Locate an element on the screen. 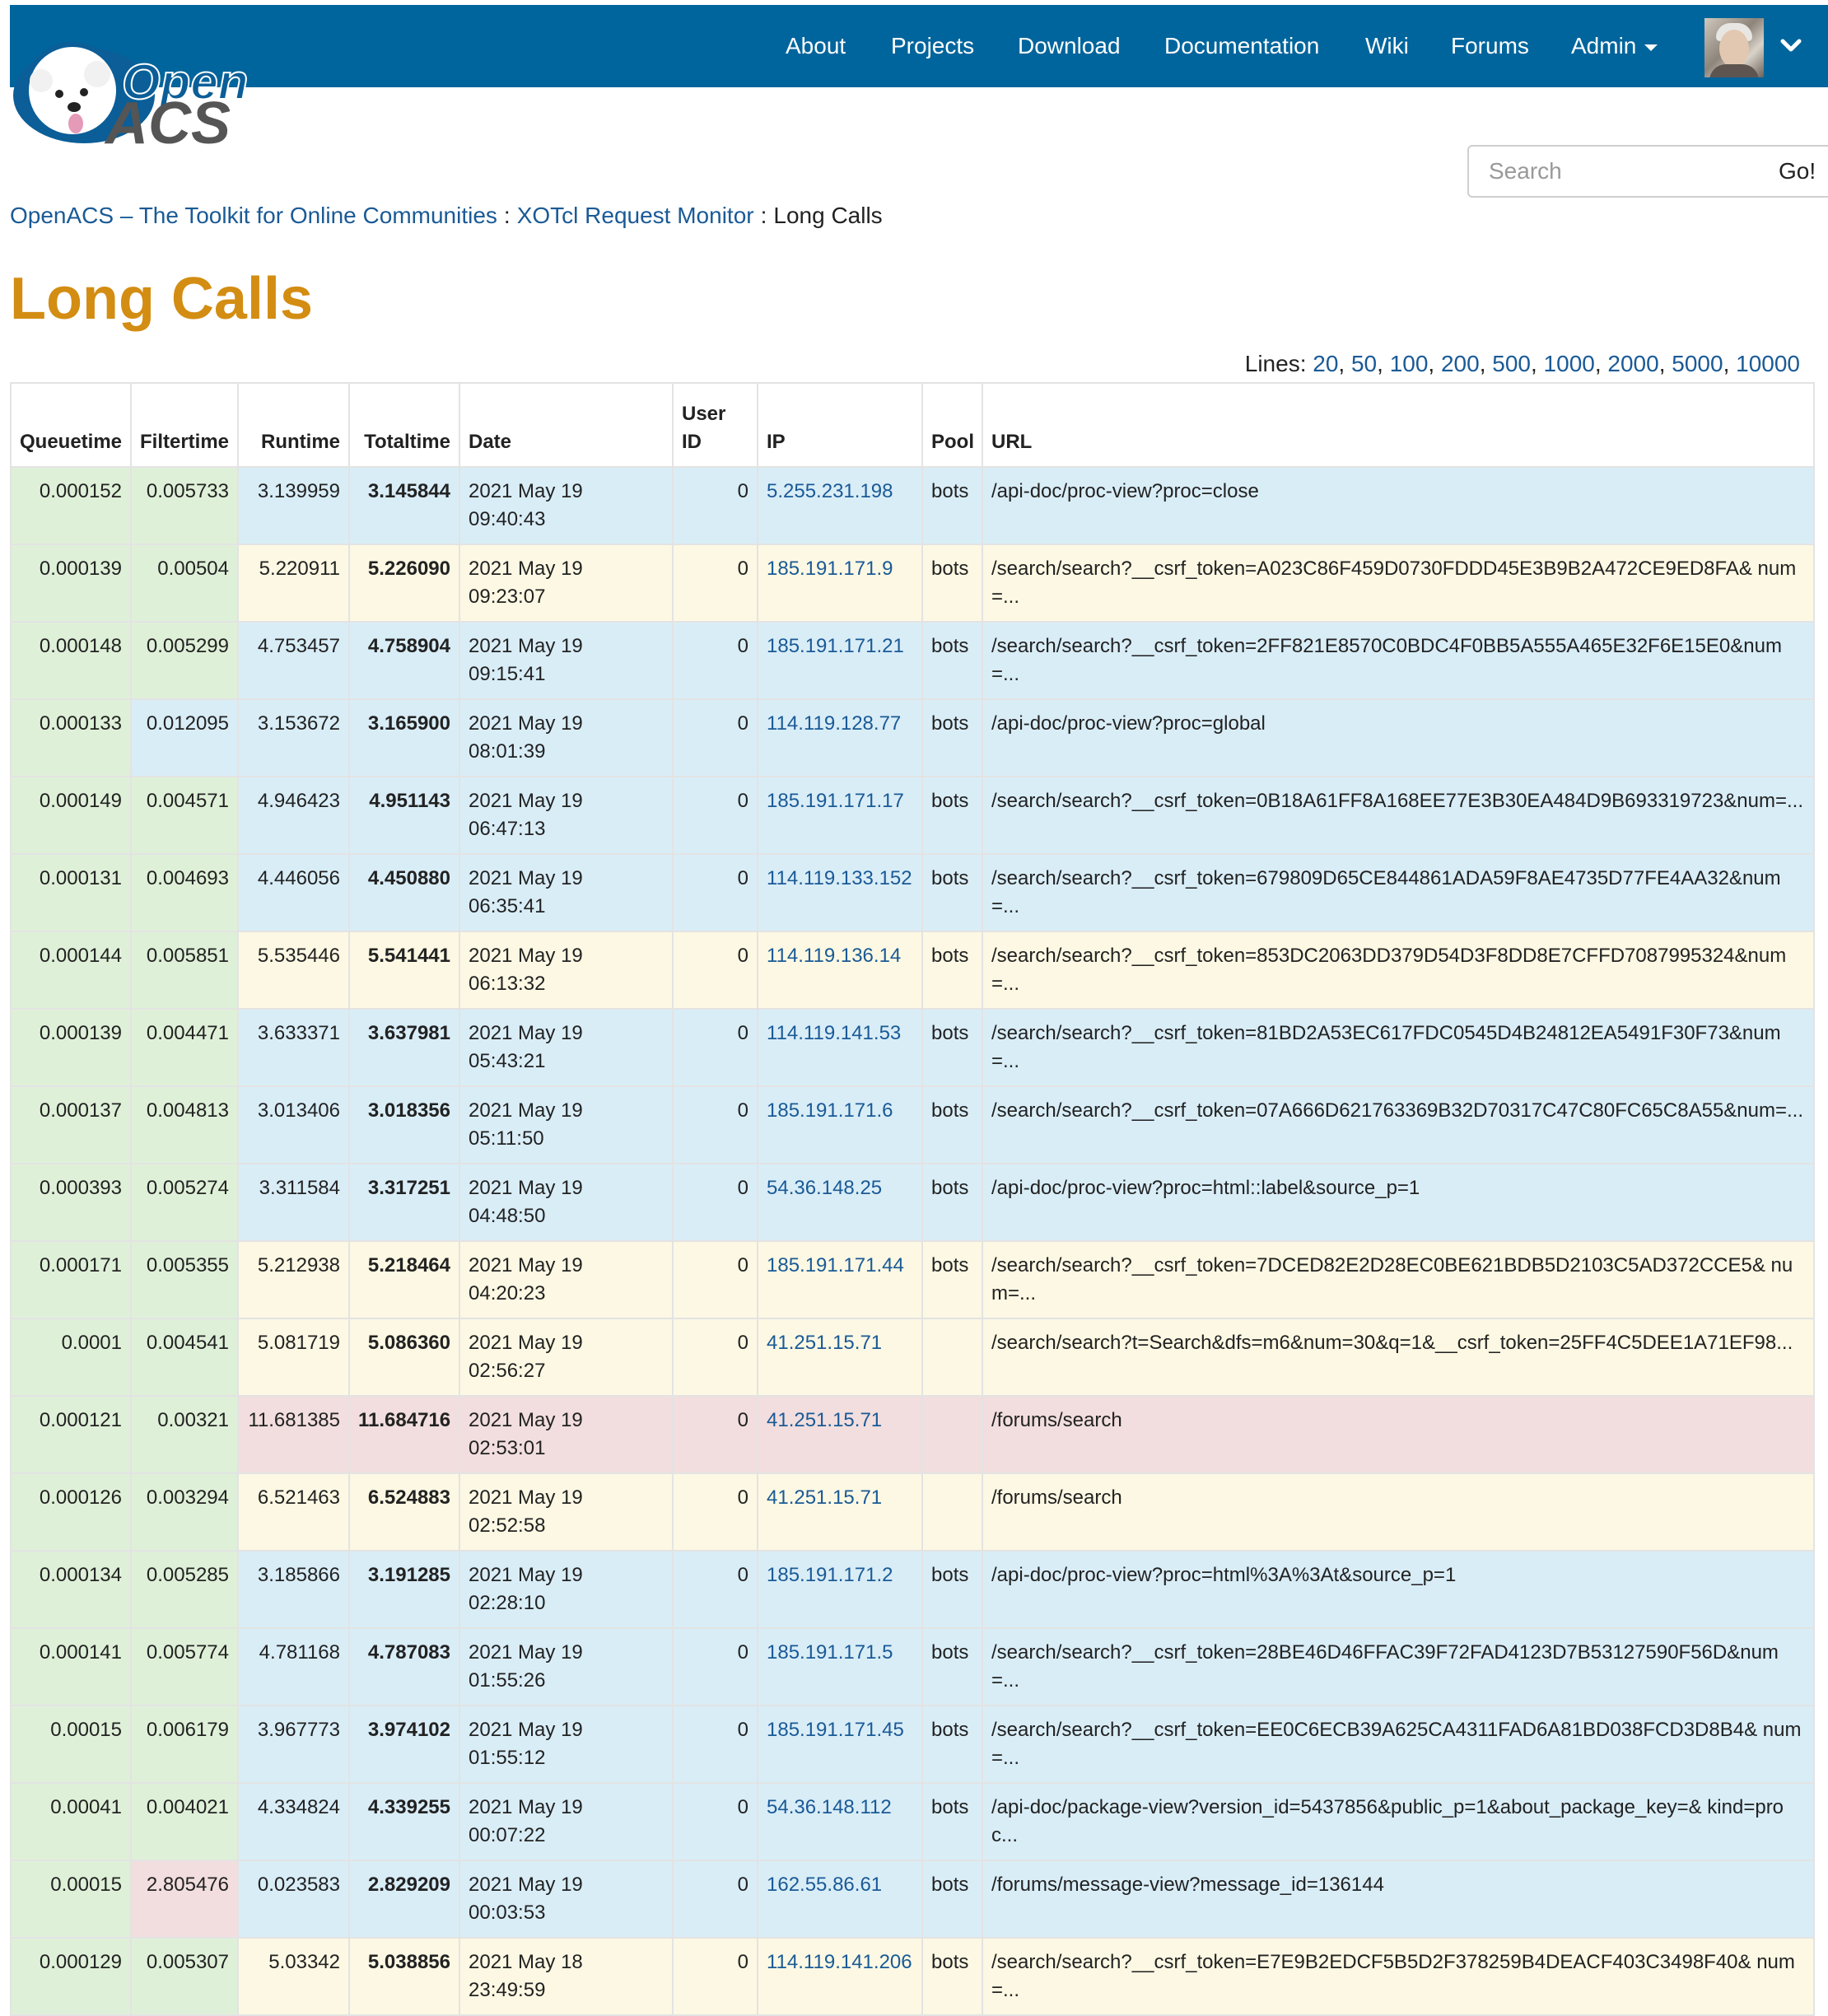 This screenshot has height=2016, width=1828. cell-filtertime: 0.006179 is located at coordinates (184, 1744).